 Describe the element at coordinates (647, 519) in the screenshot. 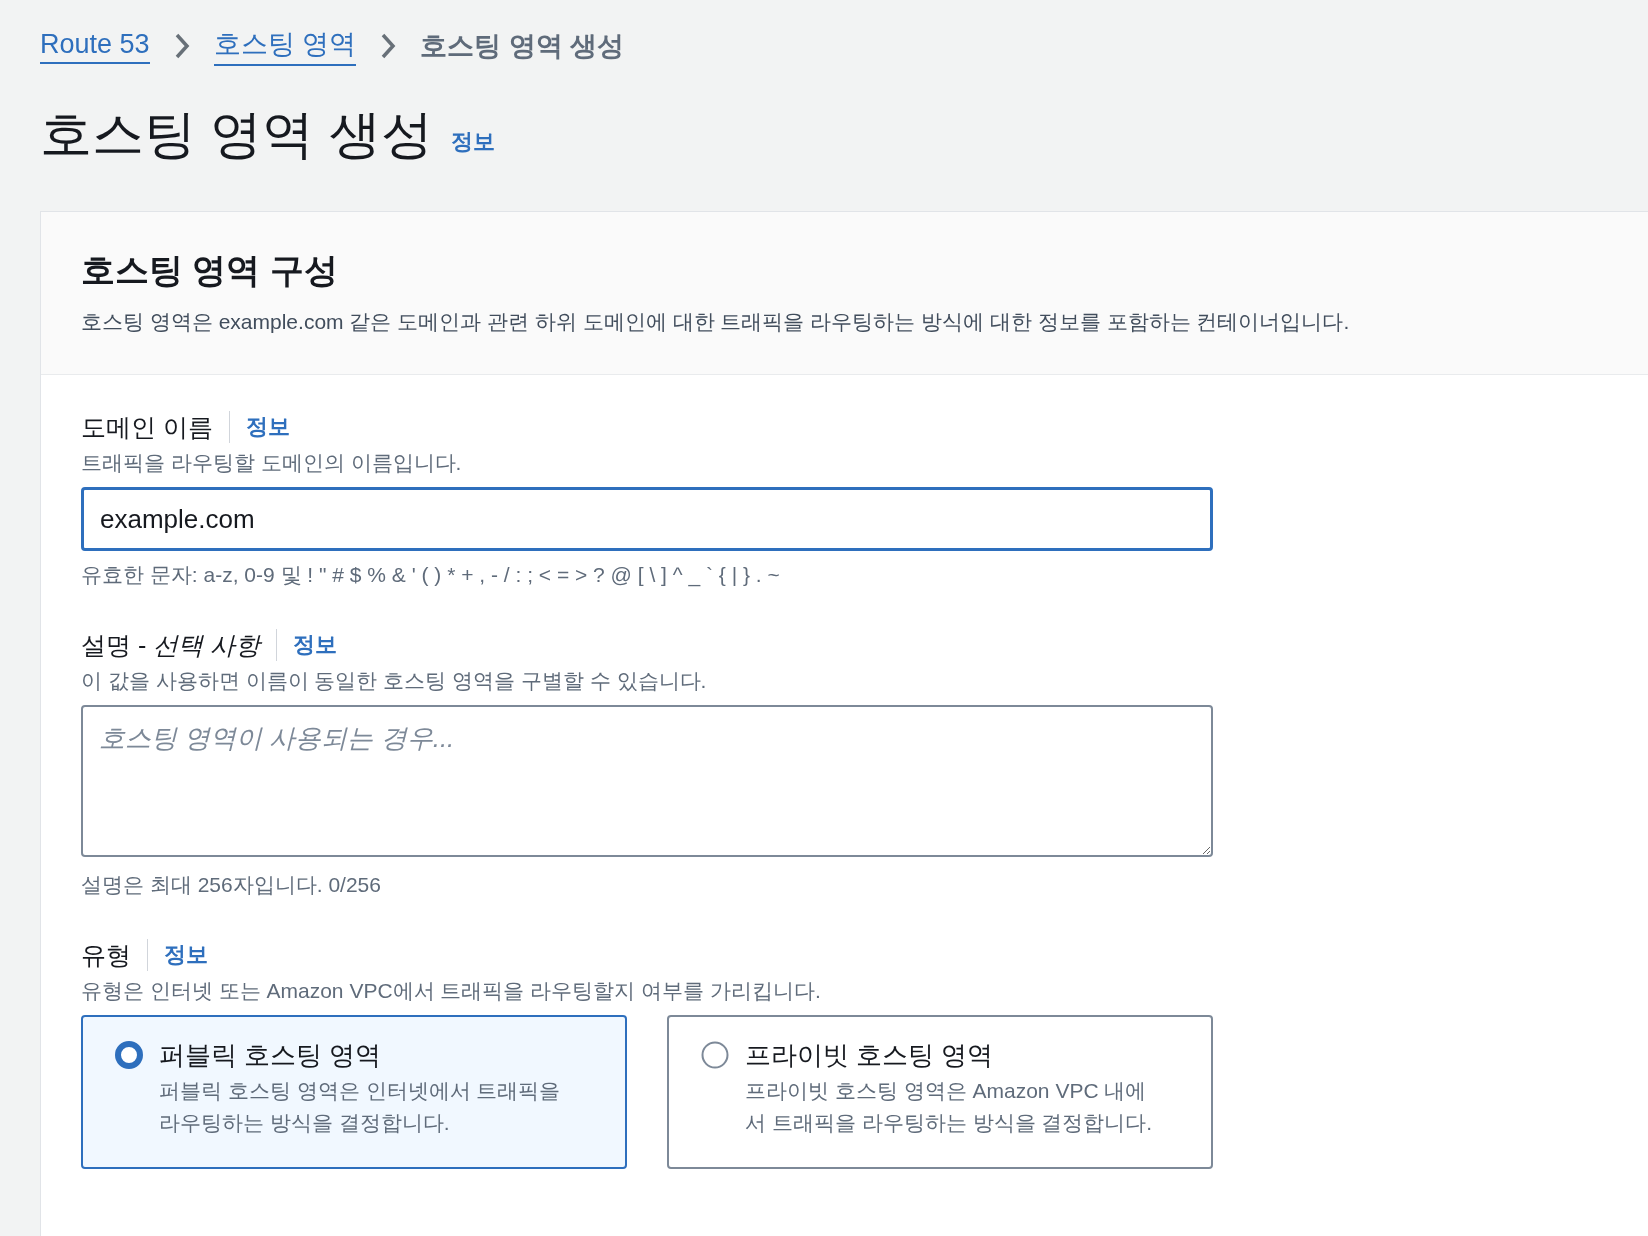

I see `domain-name-input: example.com` at that location.